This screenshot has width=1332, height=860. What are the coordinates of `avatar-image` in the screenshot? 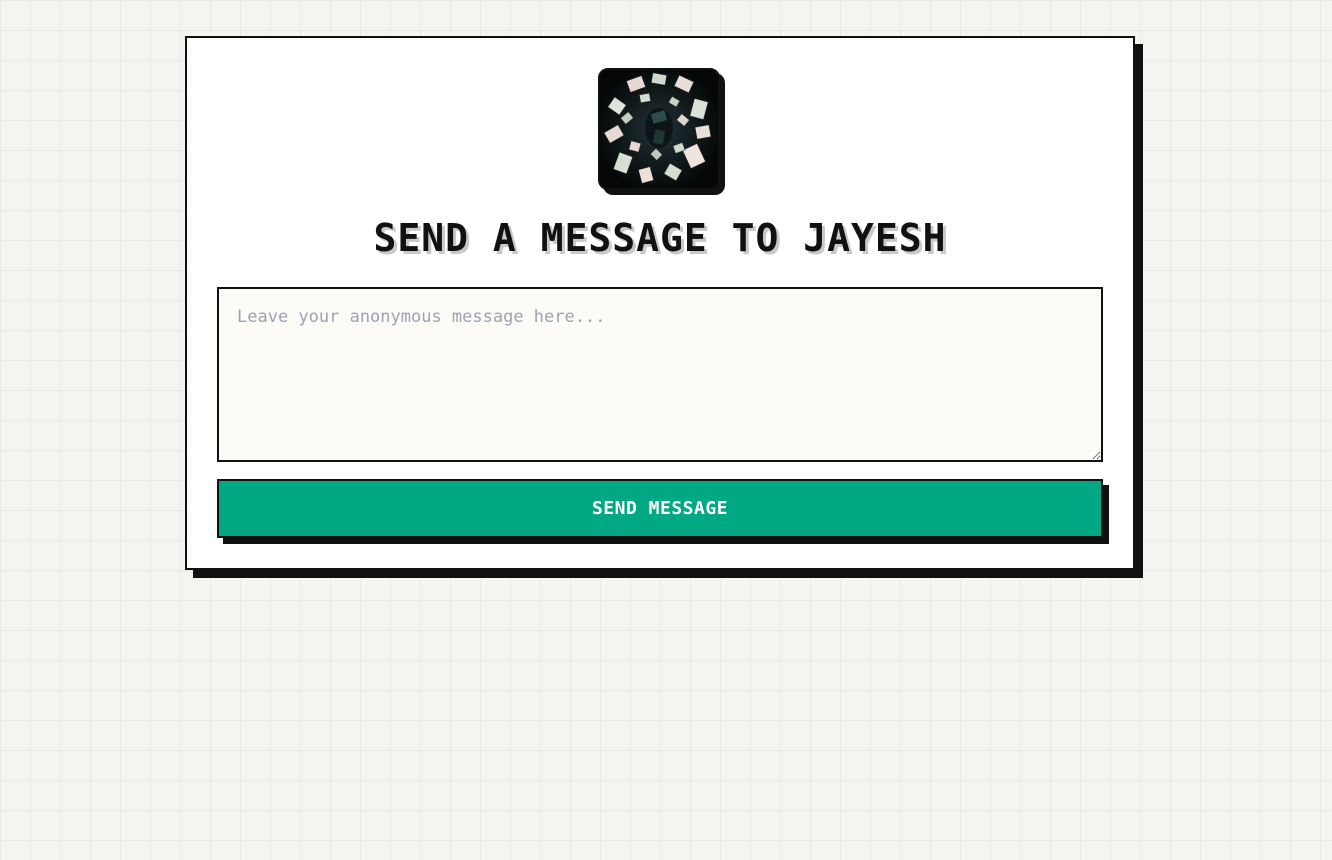 It's located at (659, 129).